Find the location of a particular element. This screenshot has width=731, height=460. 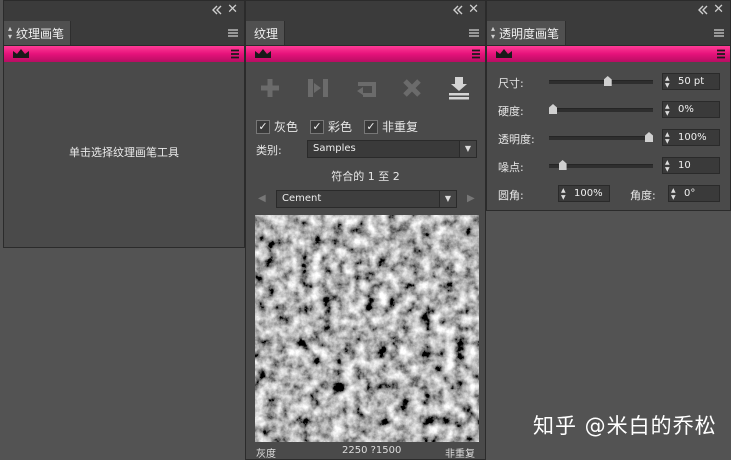

texture-select: Cement ▼ is located at coordinates (366, 199).